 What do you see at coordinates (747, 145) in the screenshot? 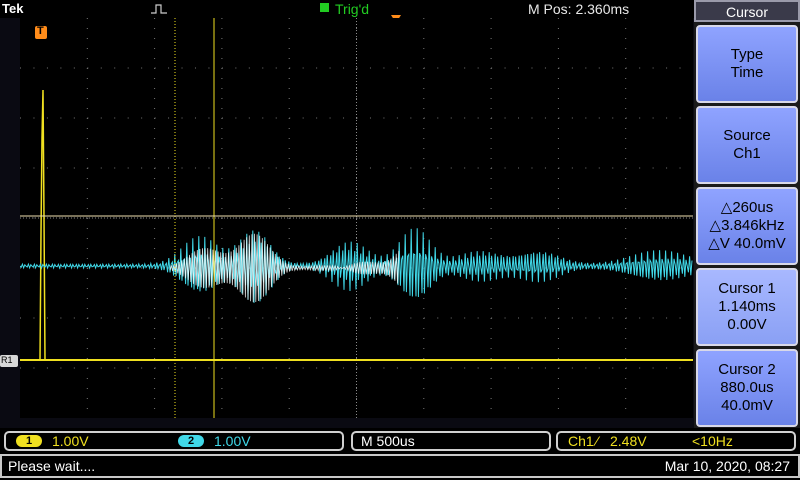
I see `cursor-source-button: Source Ch1` at bounding box center [747, 145].